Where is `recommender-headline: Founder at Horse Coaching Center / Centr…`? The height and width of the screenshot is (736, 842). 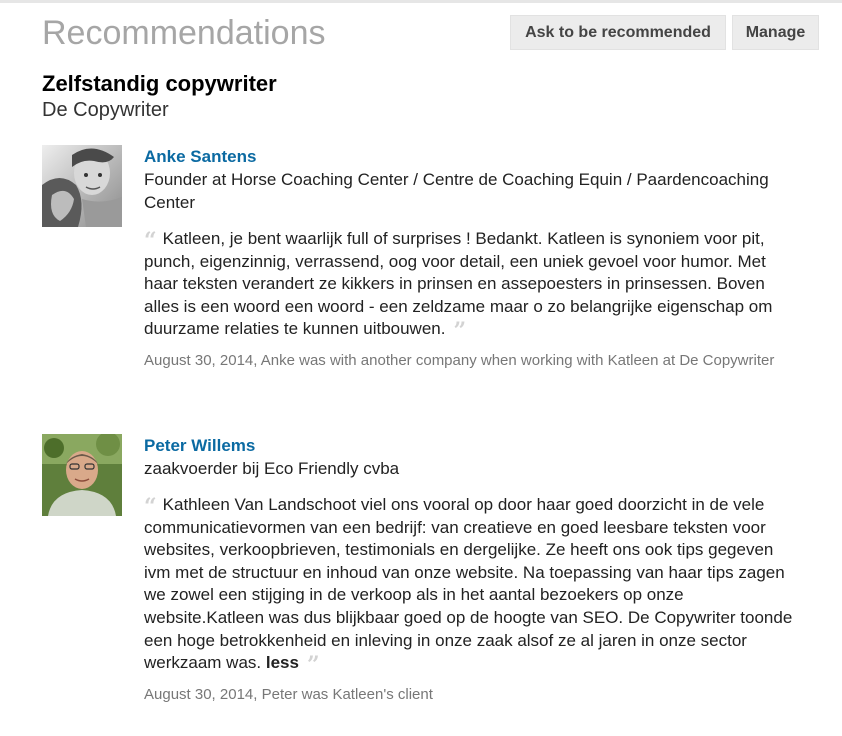 recommender-headline: Founder at Horse Coaching Center / Centr… is located at coordinates (456, 191).